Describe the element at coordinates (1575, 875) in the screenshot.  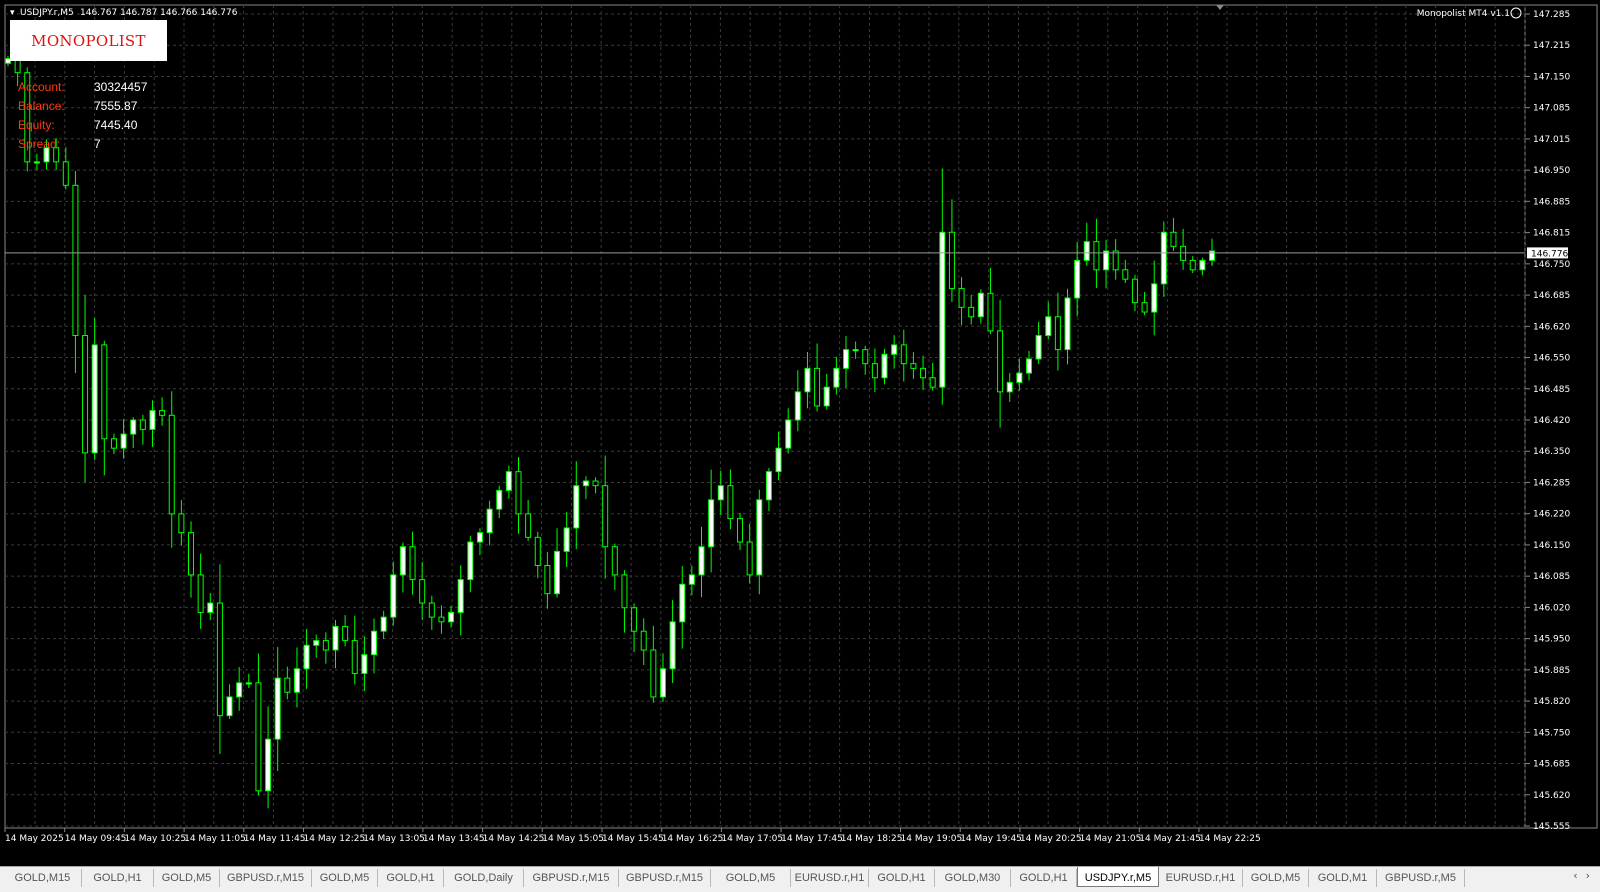
I see `tab-prev-arrow-icon: ‹` at that location.